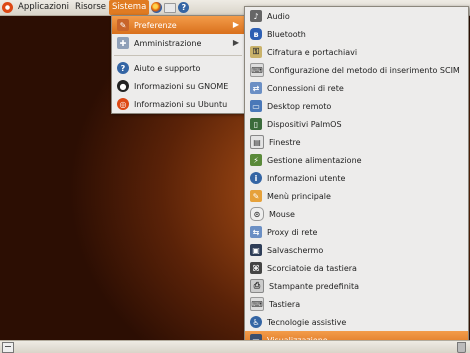 The height and width of the screenshot is (353, 470). I want to click on screensaver-icon: ▣, so click(256, 250).